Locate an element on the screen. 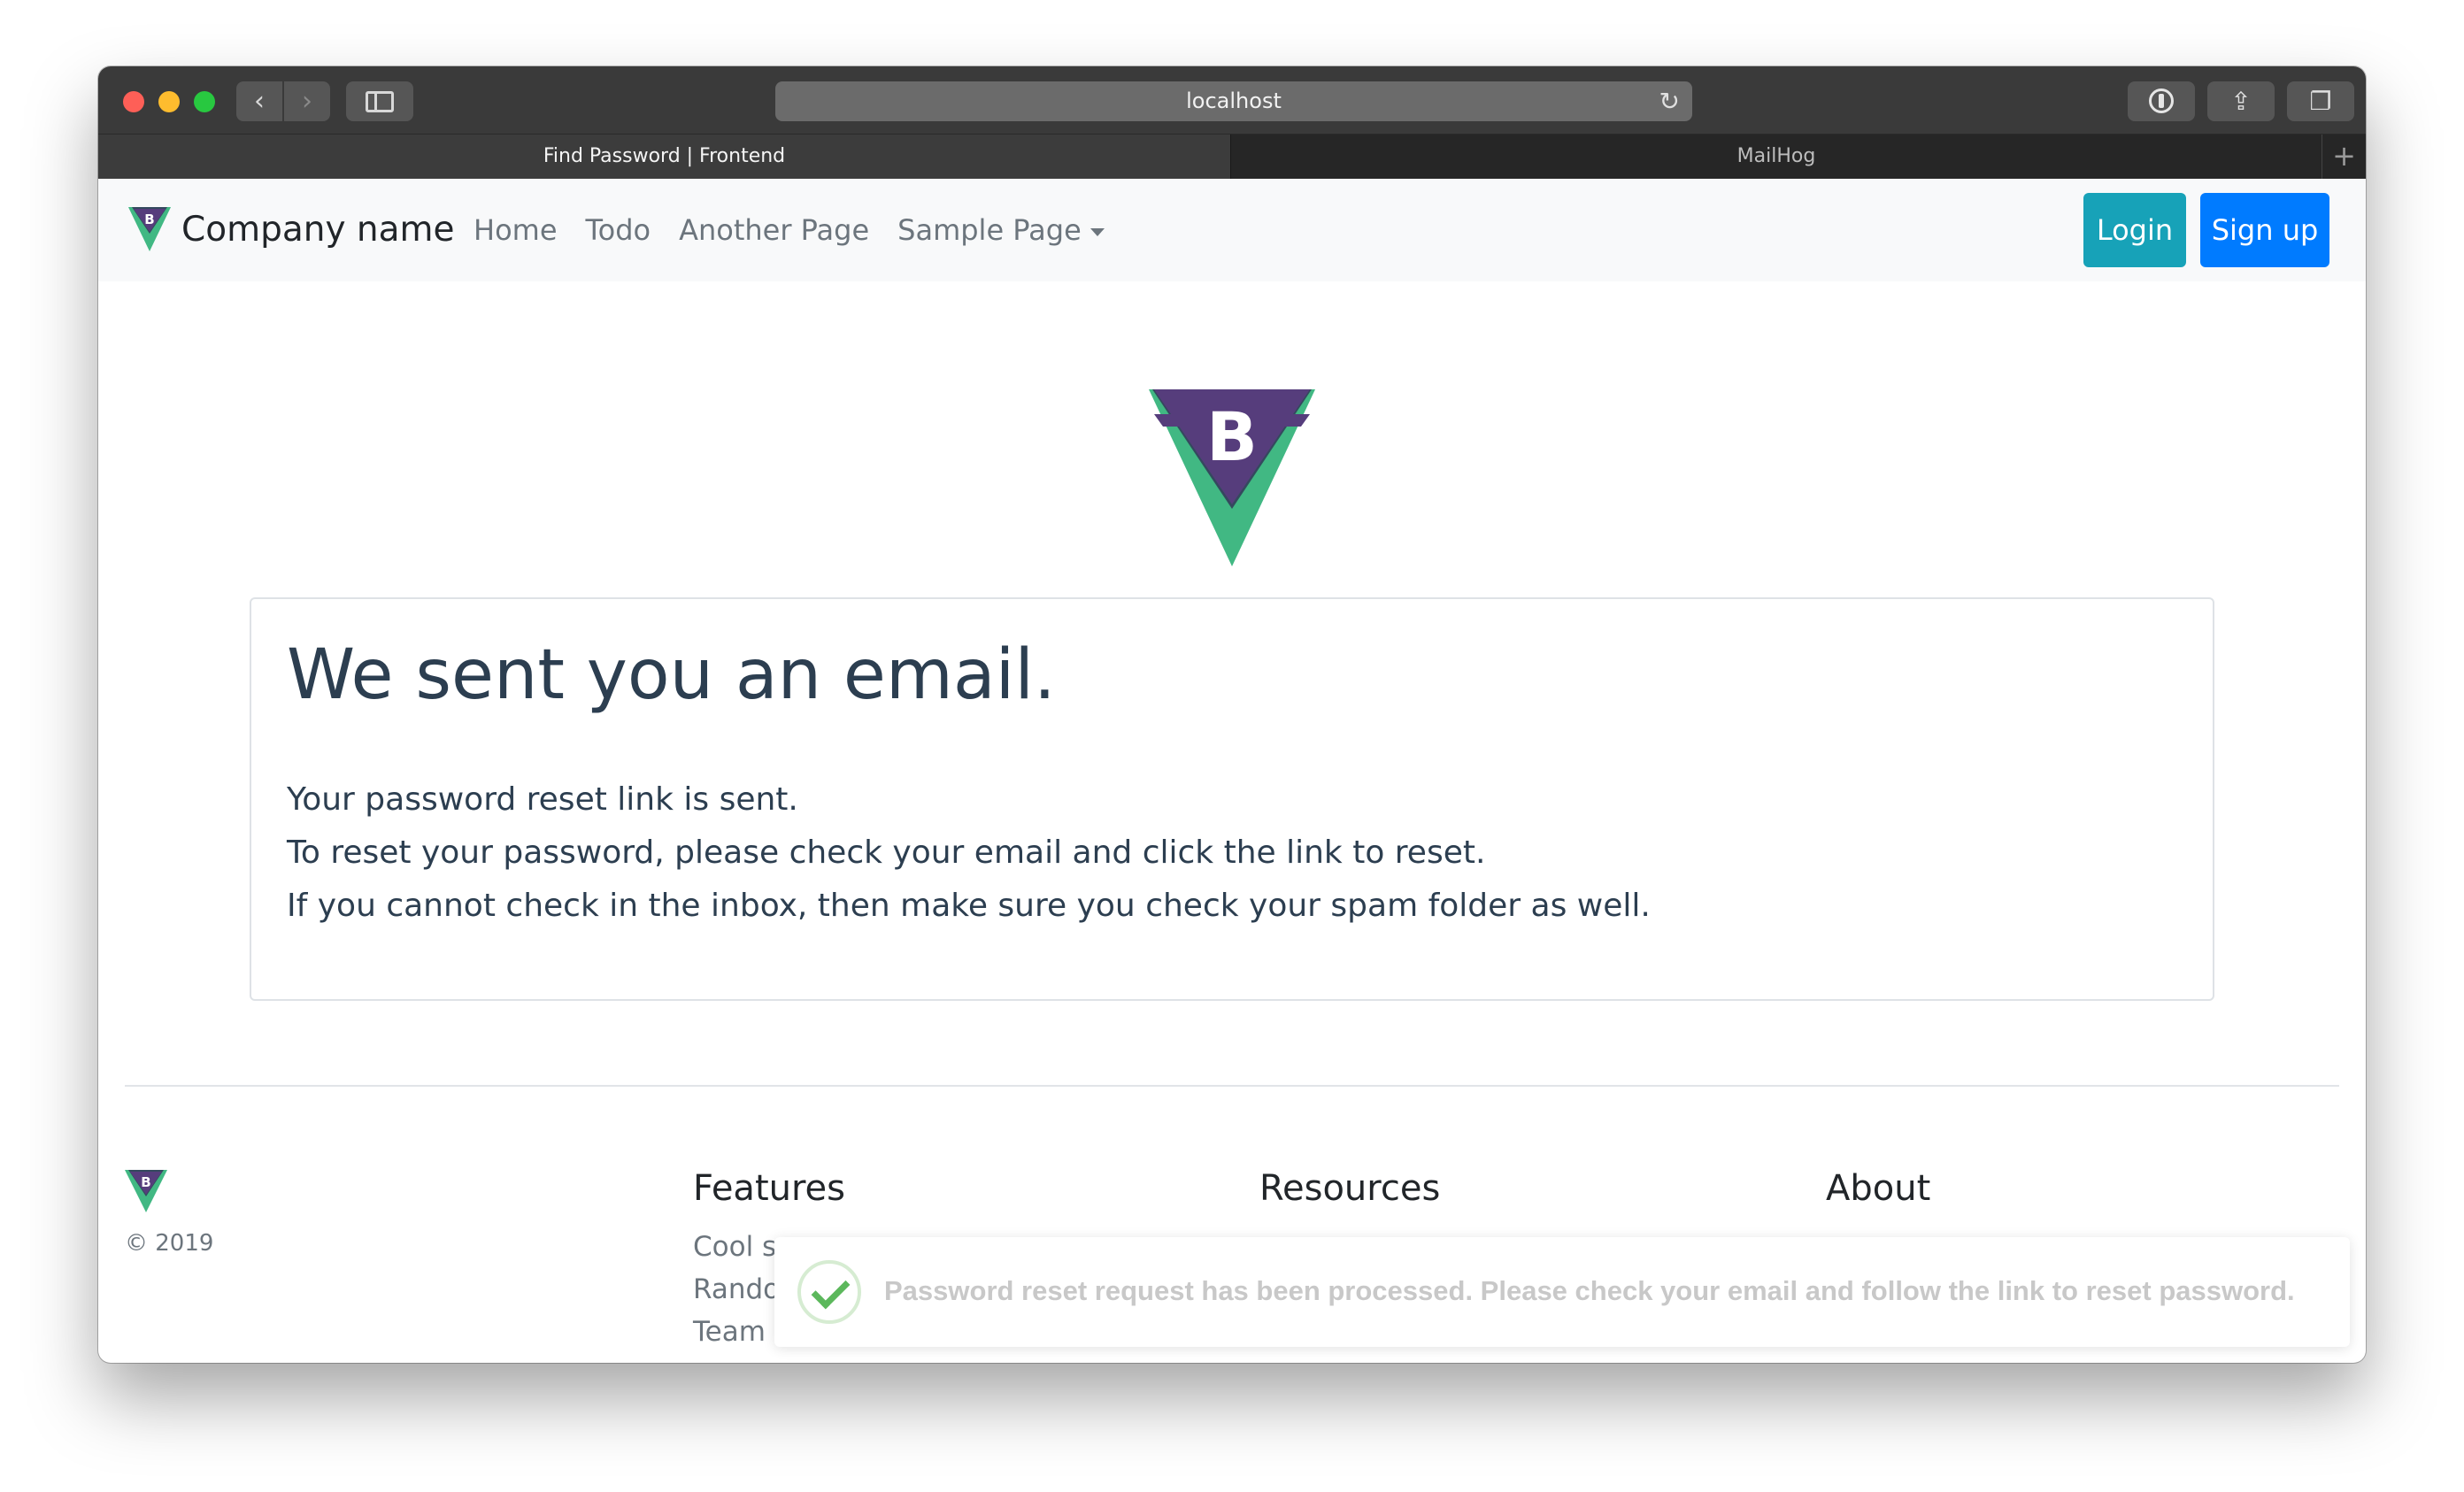  footer-heading-about: About is located at coordinates (1878, 1188).